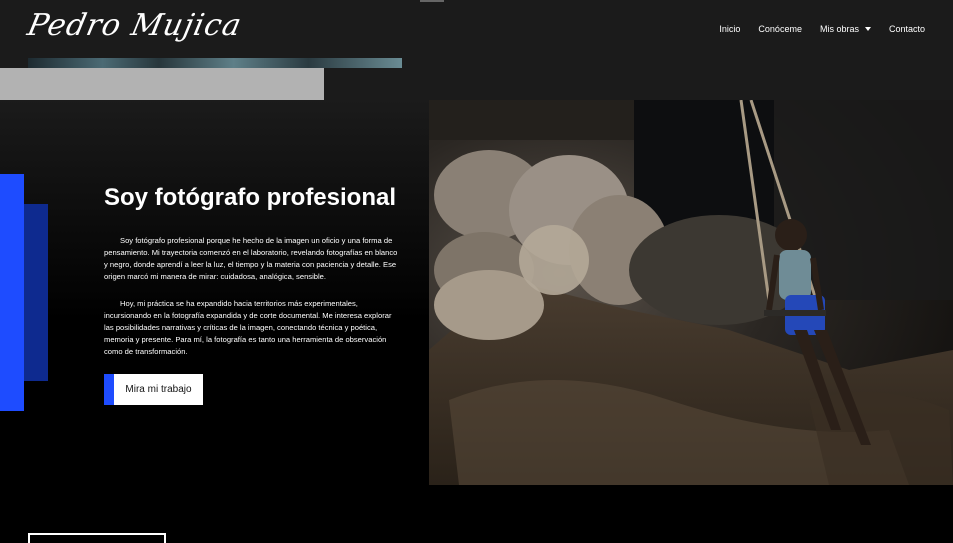  I want to click on nav-item-contacto: Contacto, so click(907, 29).